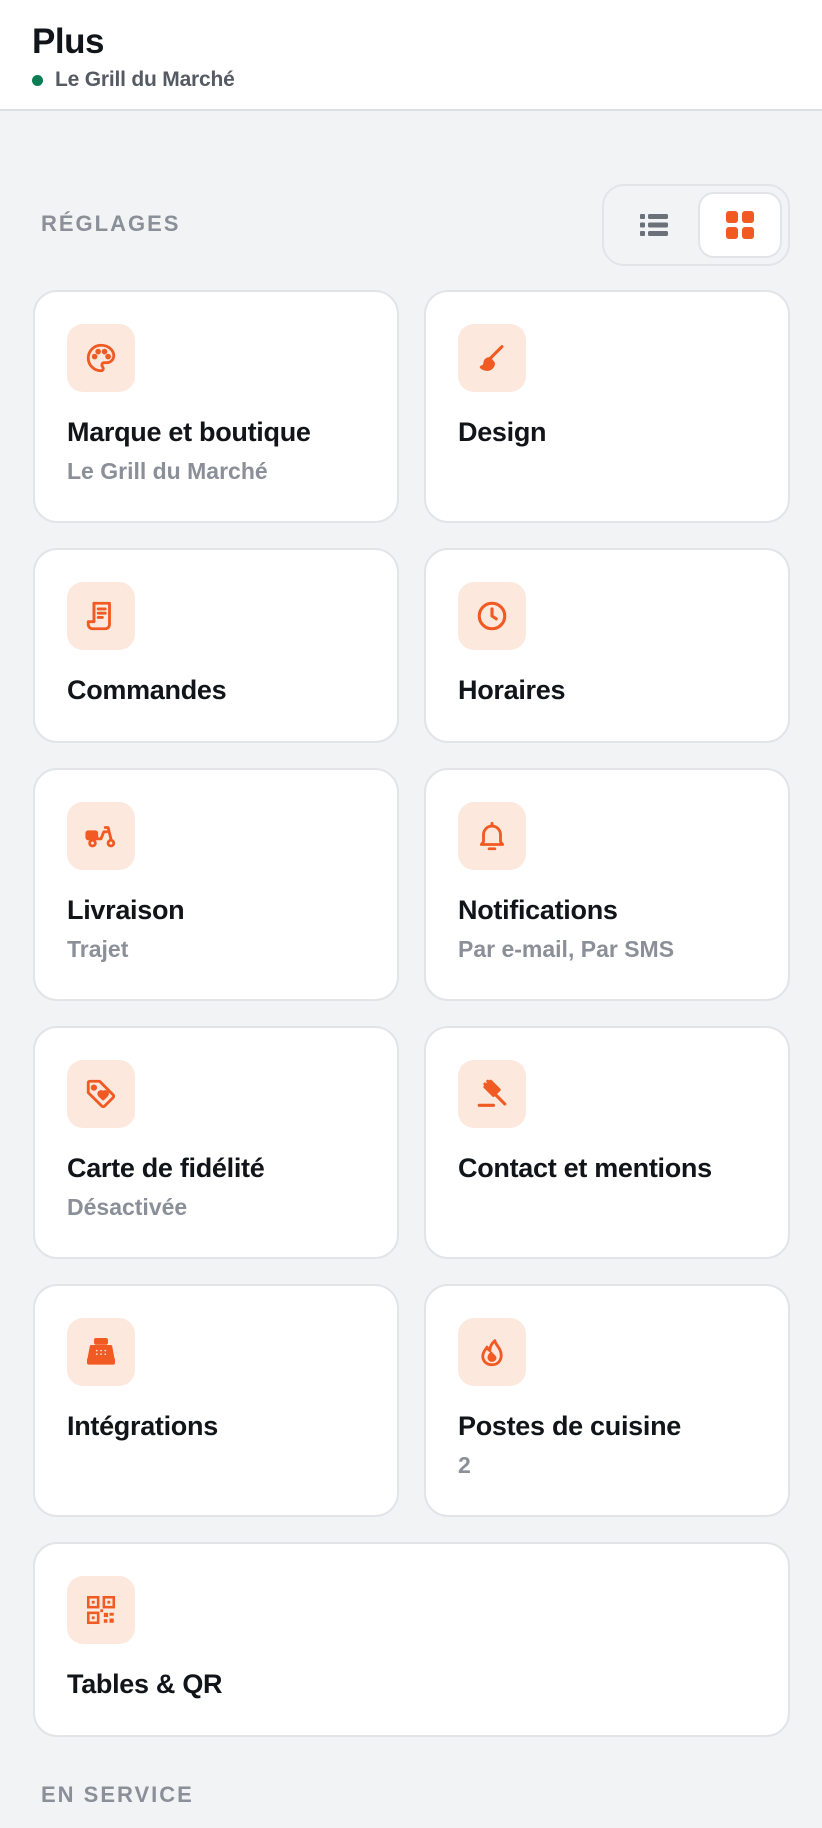  What do you see at coordinates (216, 884) in the screenshot?
I see `card-livraison: Livraison Trajet` at bounding box center [216, 884].